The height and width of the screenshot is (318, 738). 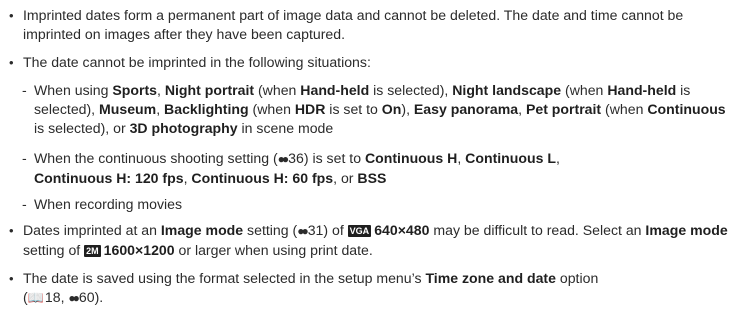 I want to click on sub-item-movies: - When recording movies, so click(x=377, y=204).